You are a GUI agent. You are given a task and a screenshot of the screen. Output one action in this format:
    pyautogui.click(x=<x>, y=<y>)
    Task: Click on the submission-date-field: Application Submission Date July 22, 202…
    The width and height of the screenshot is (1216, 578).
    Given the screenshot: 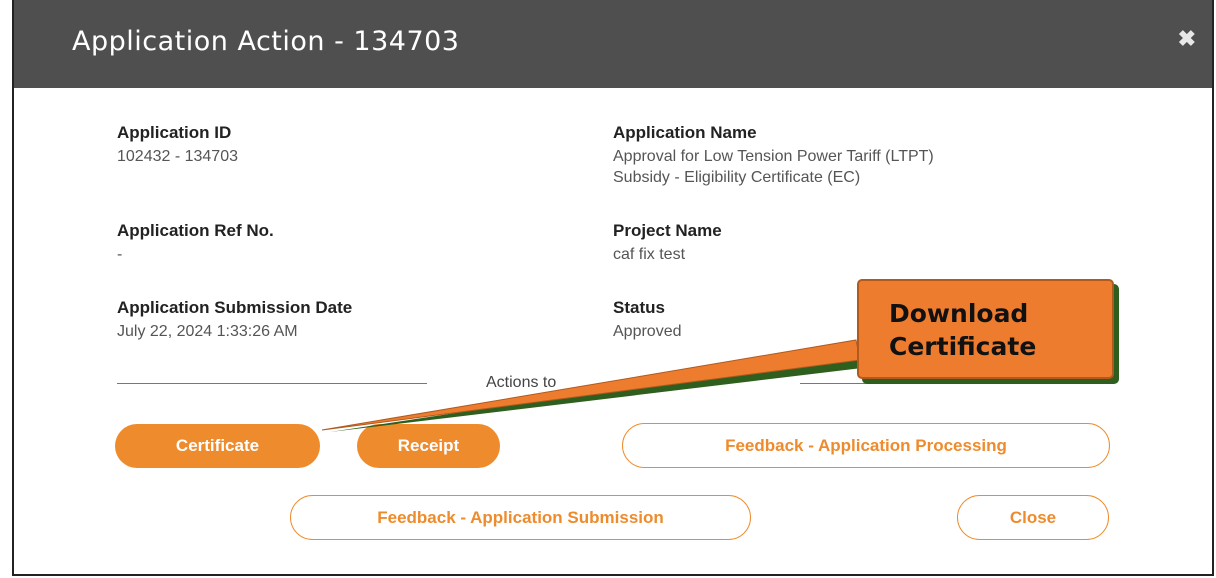 What is the action you would take?
    pyautogui.click(x=234, y=320)
    